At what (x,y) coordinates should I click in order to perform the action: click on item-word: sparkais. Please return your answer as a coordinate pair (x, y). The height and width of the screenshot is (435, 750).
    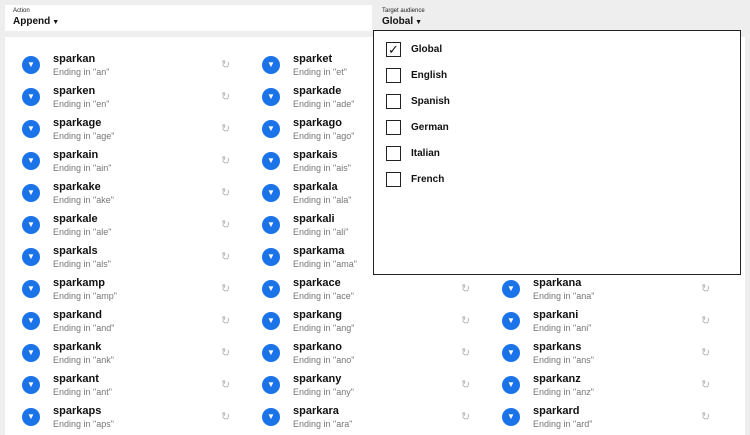
    Looking at the image, I should click on (315, 155).